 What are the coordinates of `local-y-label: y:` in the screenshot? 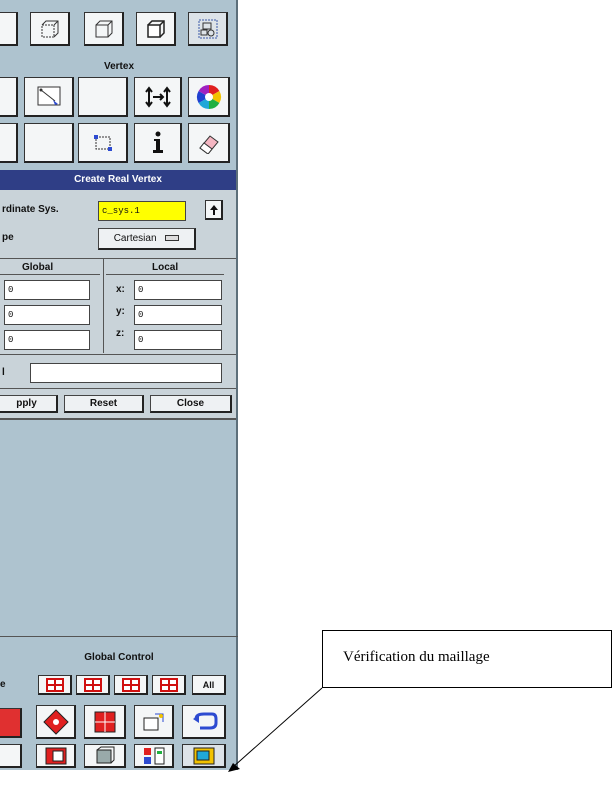 It's located at (120, 311).